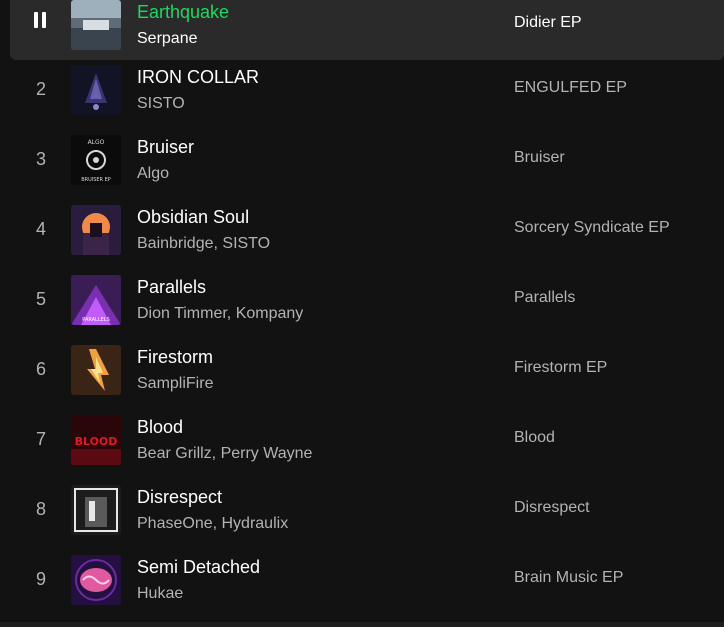 The image size is (724, 627). Describe the element at coordinates (96, 320) in the screenshot. I see `svg-text: PARALLELS` at that location.